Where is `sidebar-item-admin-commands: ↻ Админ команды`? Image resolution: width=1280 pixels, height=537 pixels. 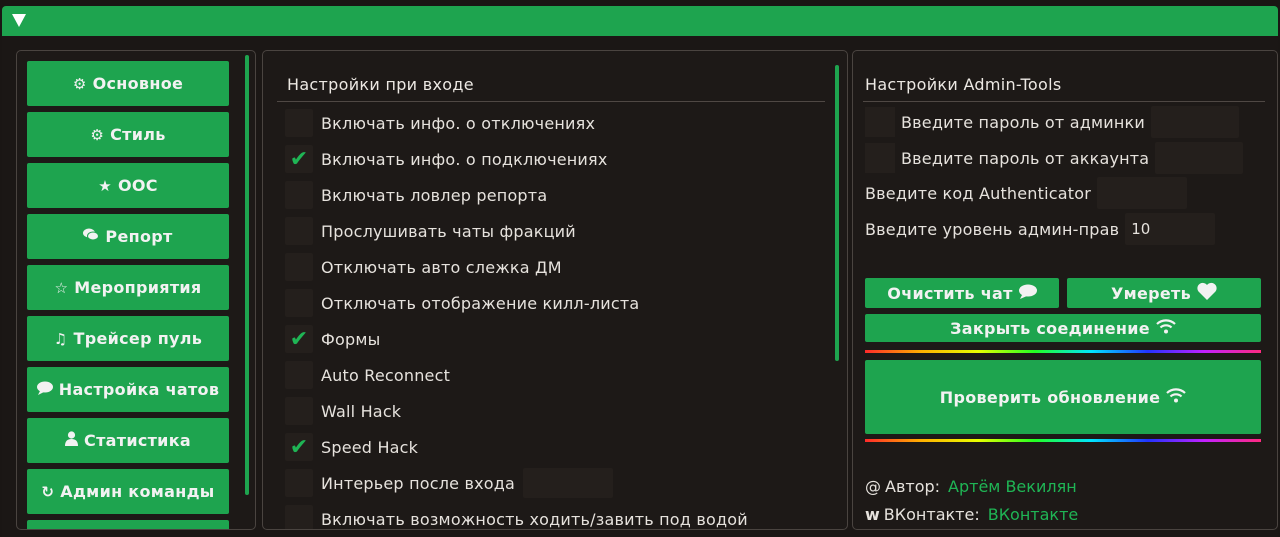 sidebar-item-admin-commands: ↻ Админ команды is located at coordinates (128, 491).